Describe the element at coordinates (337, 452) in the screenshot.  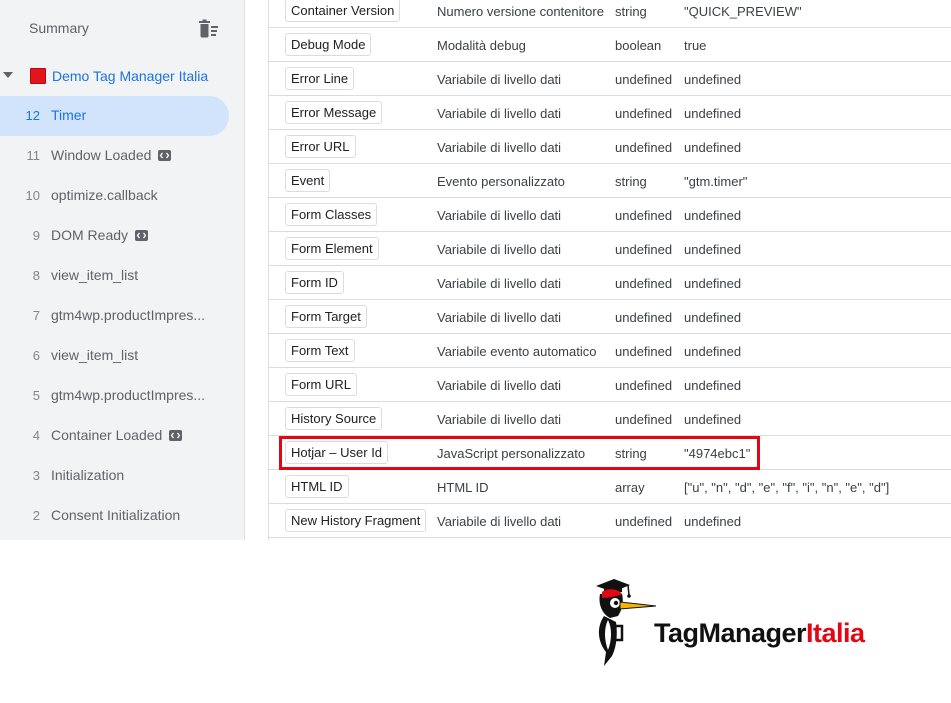
I see `variable-name-chip: Hotjar – User Id` at that location.